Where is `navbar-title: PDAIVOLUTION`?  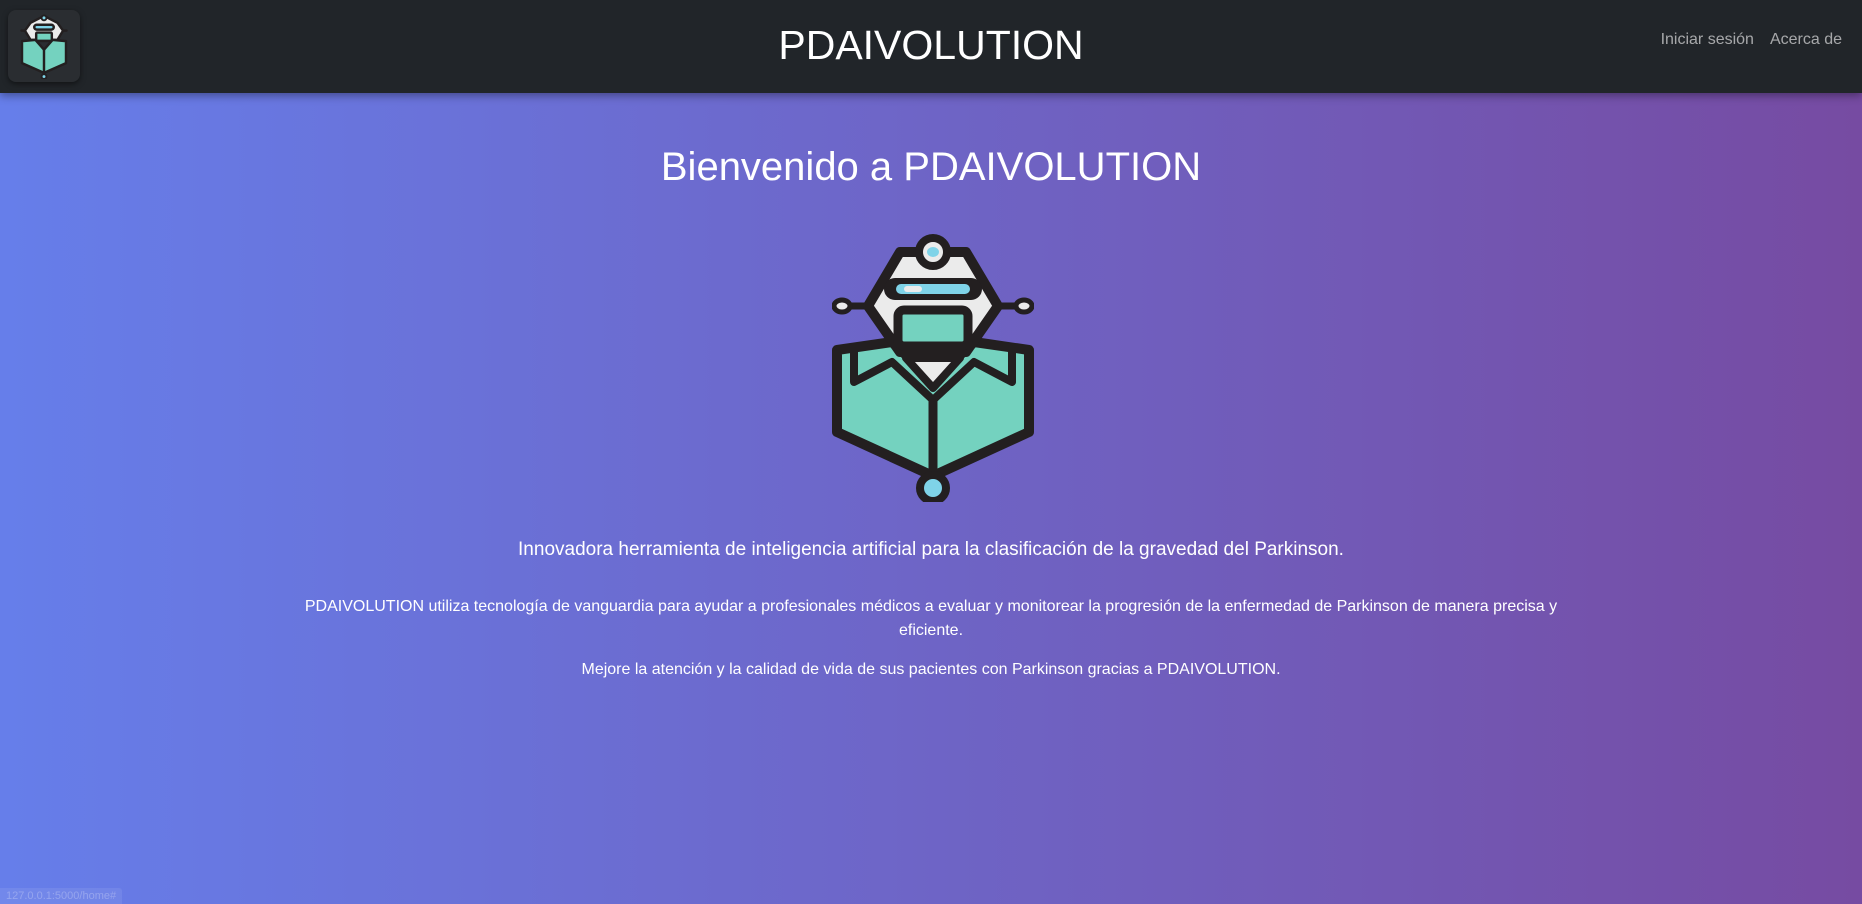 navbar-title: PDAIVOLUTION is located at coordinates (931, 45).